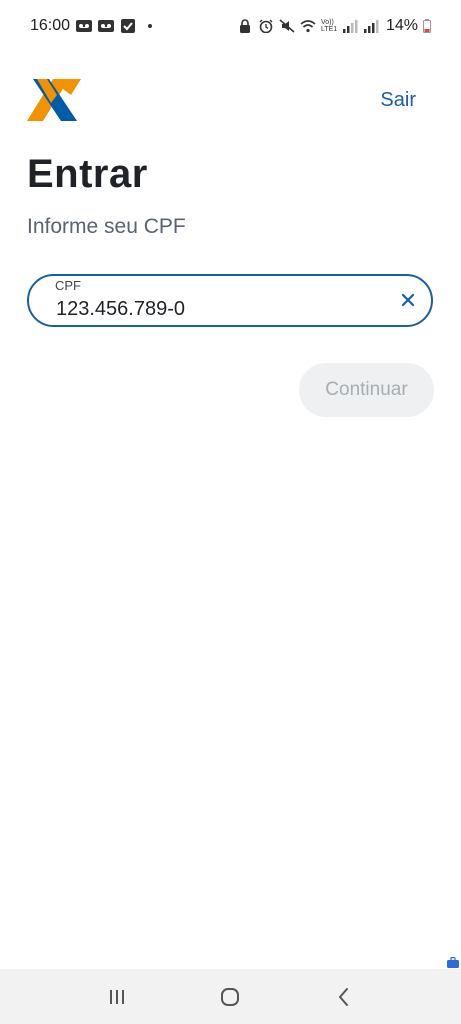  I want to click on home-icon, so click(230, 997).